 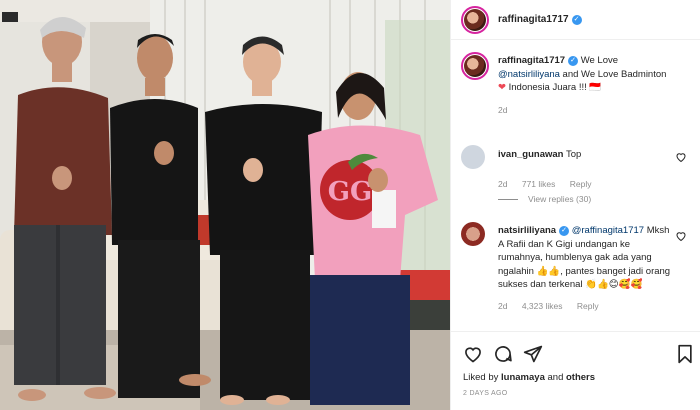 I want to click on verified-badge-icon: ✓, so click(x=576, y=19).